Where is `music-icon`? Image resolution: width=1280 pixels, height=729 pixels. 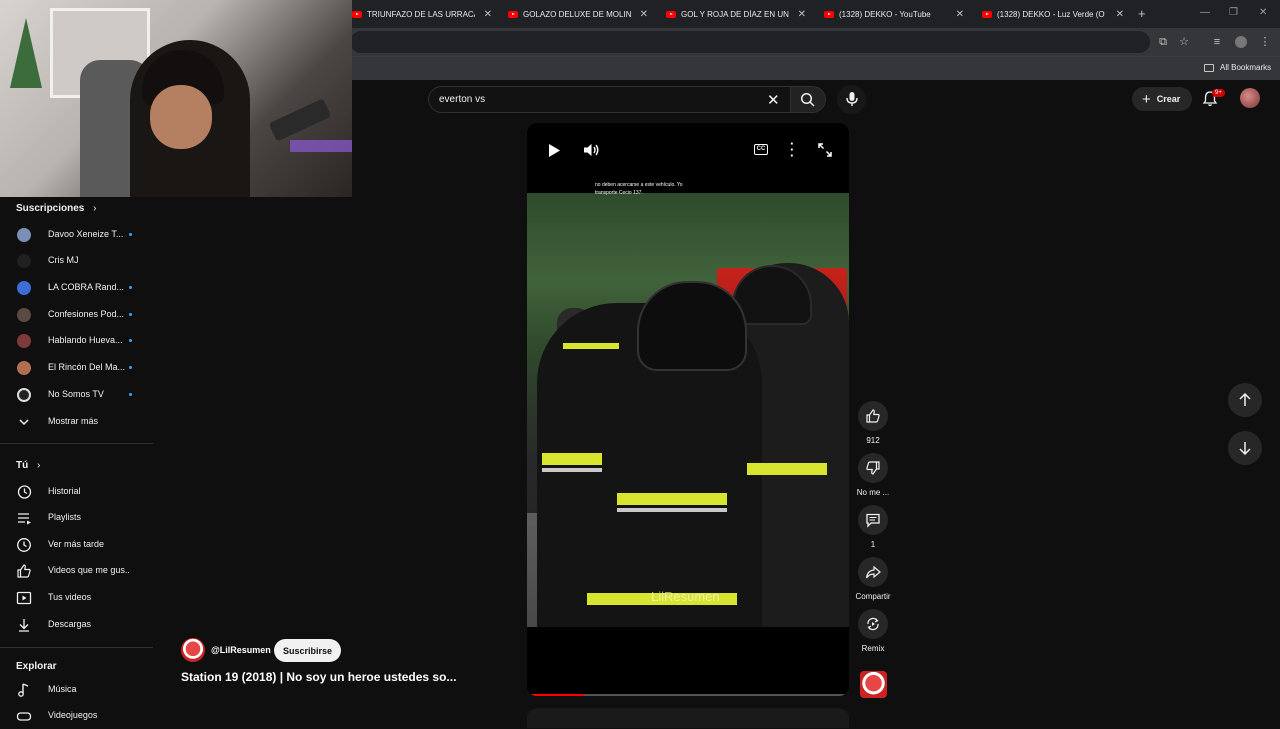 music-icon is located at coordinates (23, 690).